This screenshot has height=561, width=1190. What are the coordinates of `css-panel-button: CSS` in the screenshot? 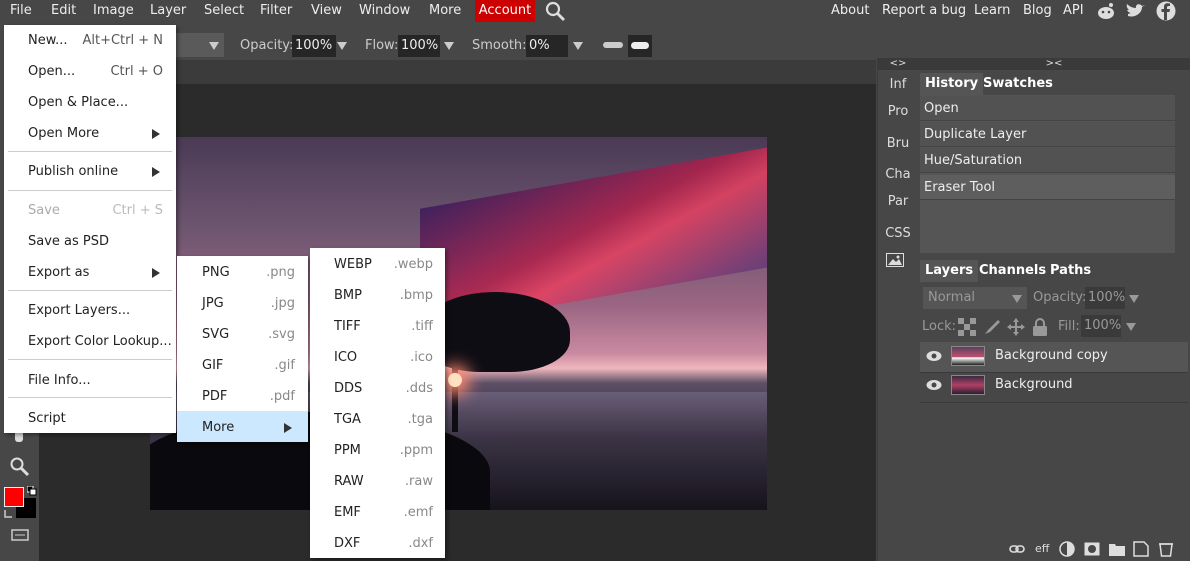 It's located at (898, 233).